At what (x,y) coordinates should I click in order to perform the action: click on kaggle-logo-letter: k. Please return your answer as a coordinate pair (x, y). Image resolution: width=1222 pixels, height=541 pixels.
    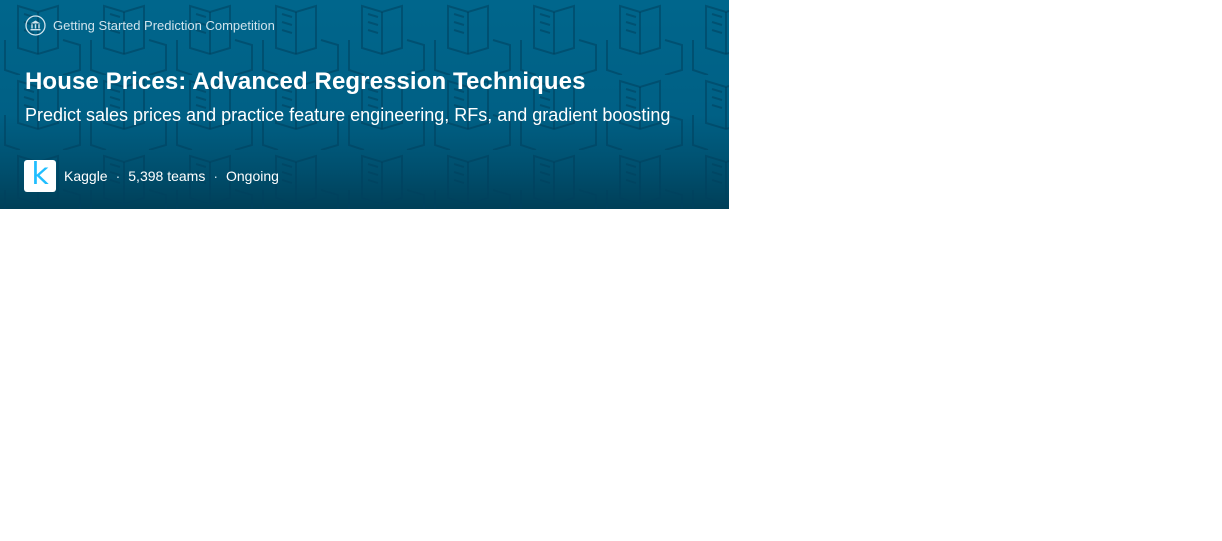
    Looking at the image, I should click on (40, 174).